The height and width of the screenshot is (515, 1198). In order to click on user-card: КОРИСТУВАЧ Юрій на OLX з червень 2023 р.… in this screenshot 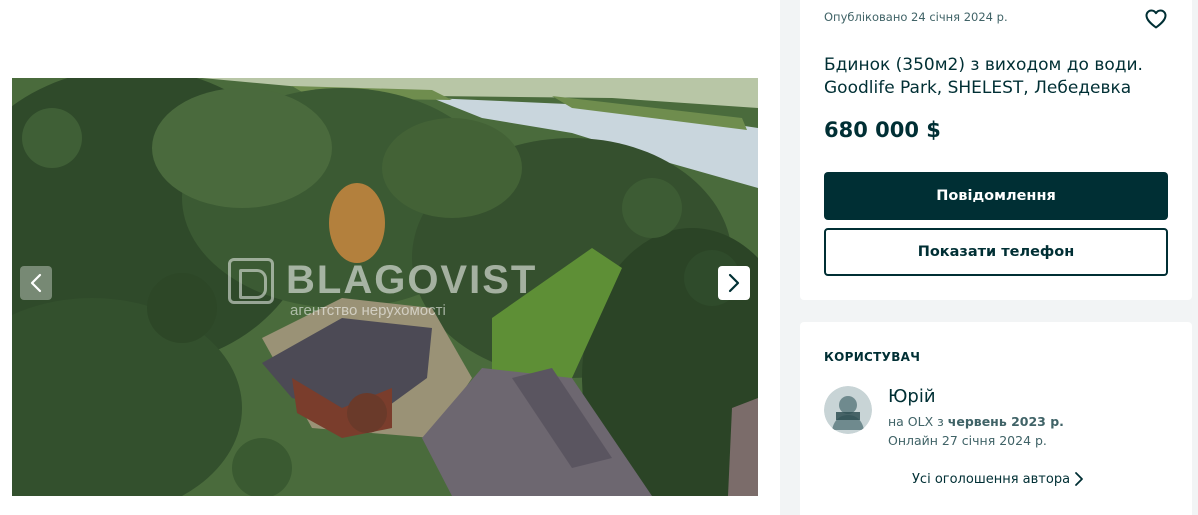, I will do `click(996, 418)`.